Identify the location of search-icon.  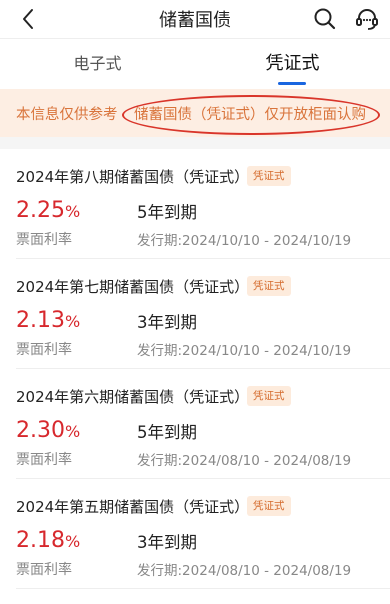
(325, 19).